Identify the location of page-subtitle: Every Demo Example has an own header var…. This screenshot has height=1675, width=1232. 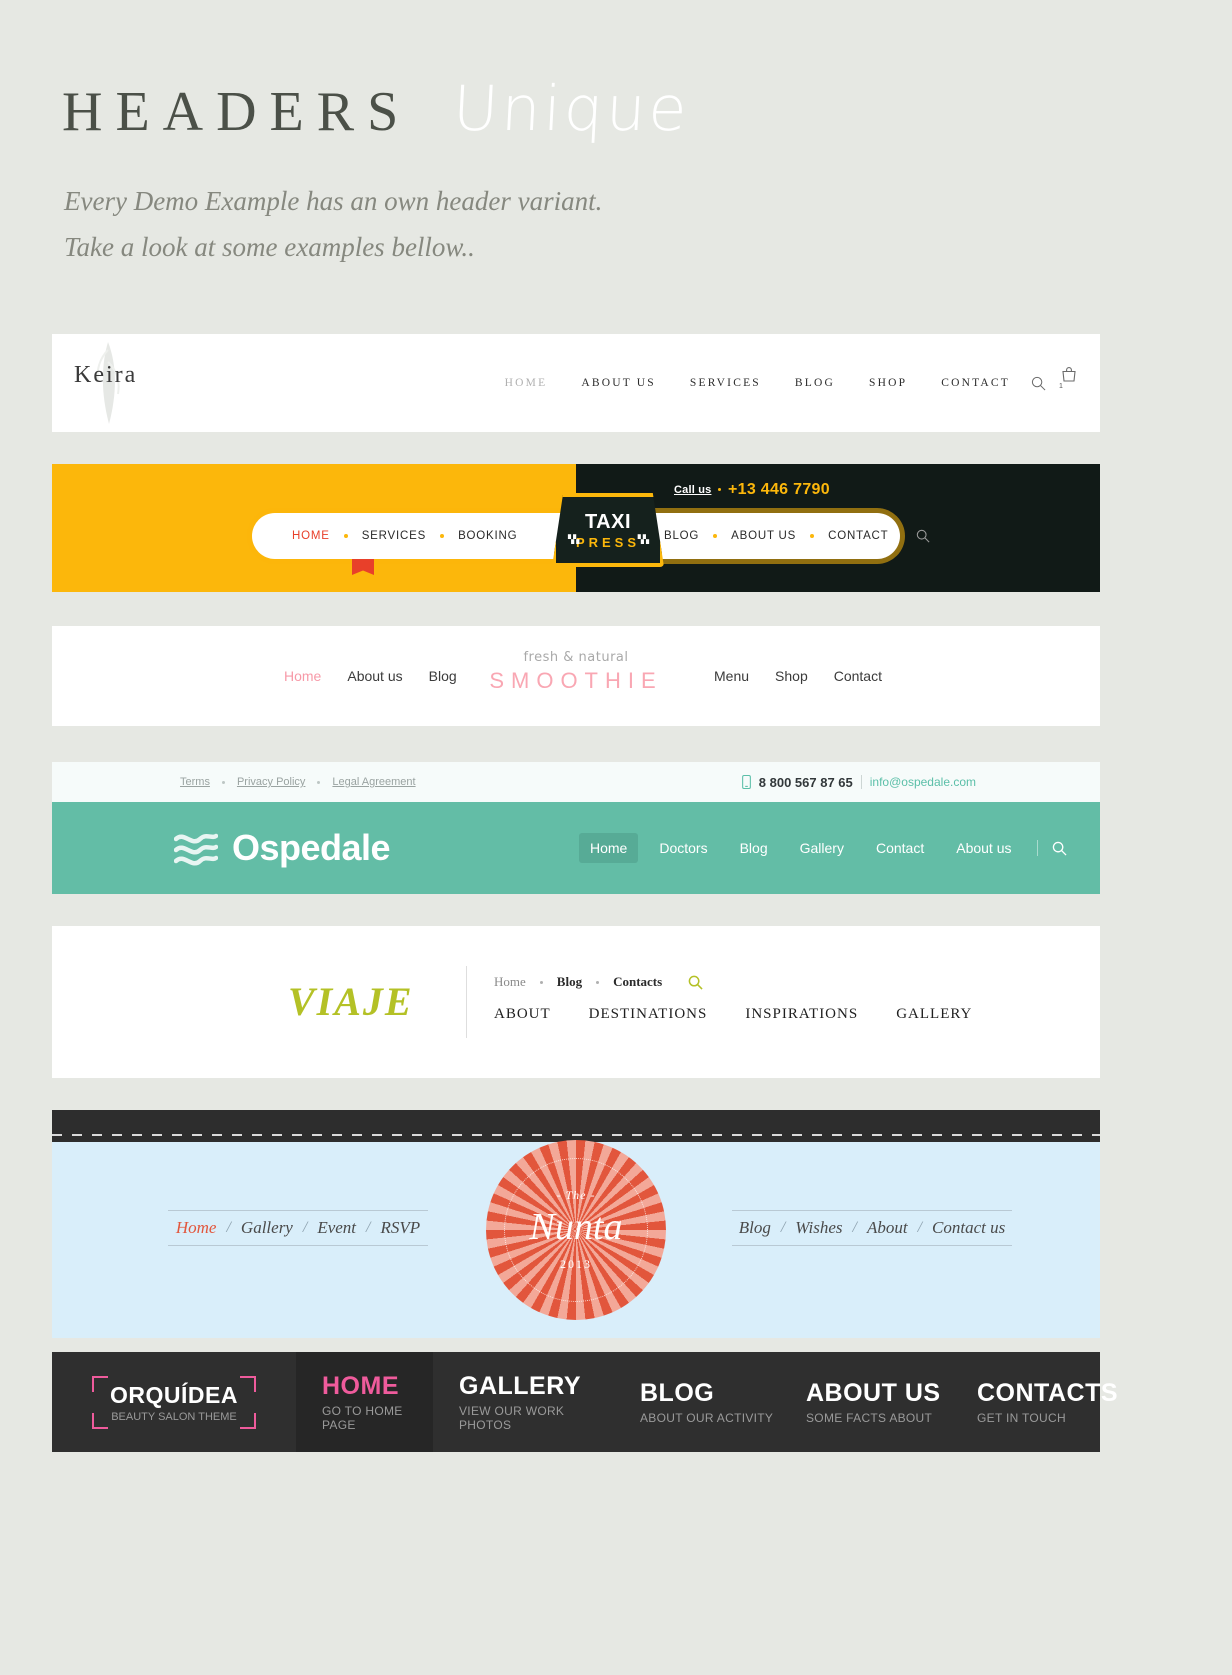
(333, 224).